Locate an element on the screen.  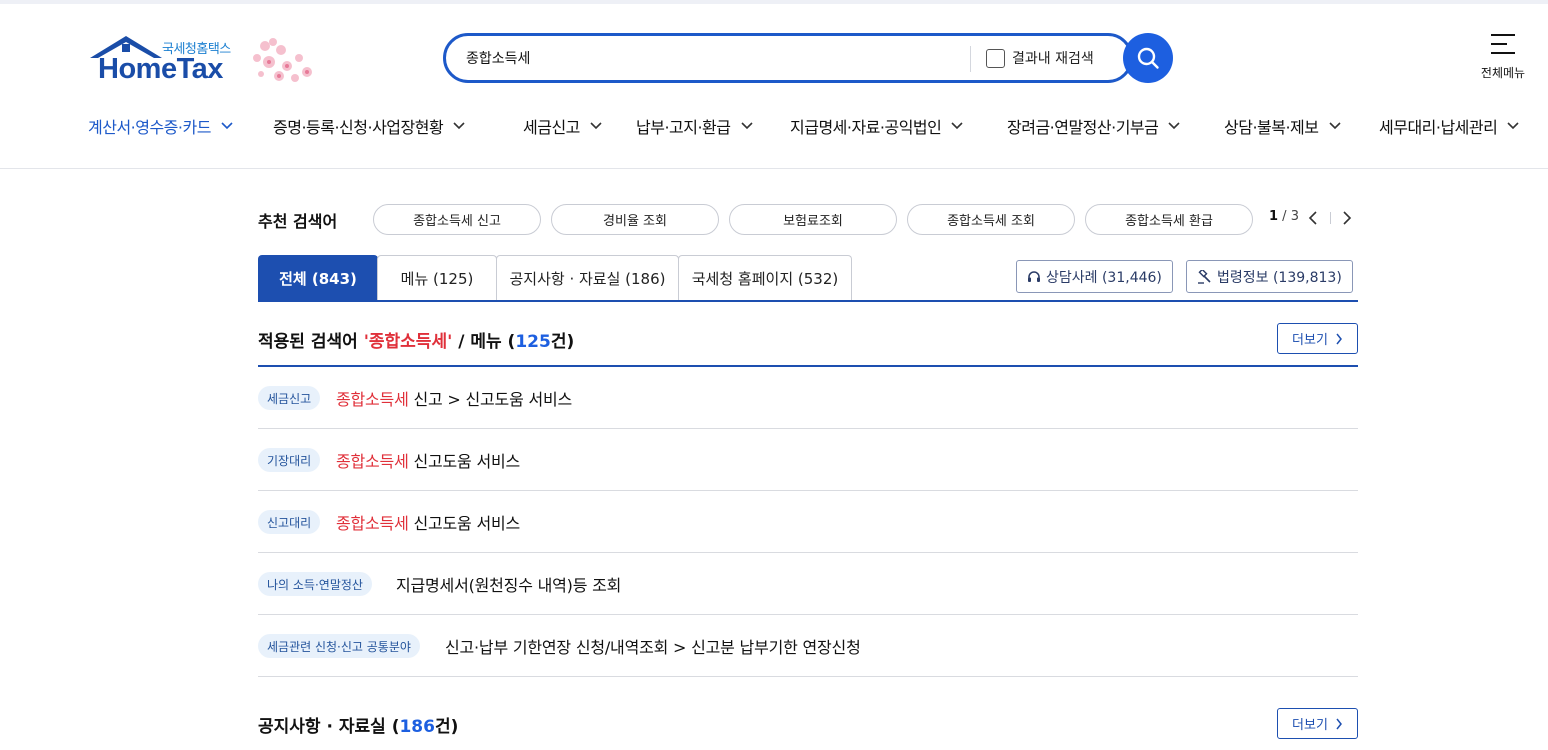
gnb-label: 장려금·연말정산·기부금 is located at coordinates (1083, 127).